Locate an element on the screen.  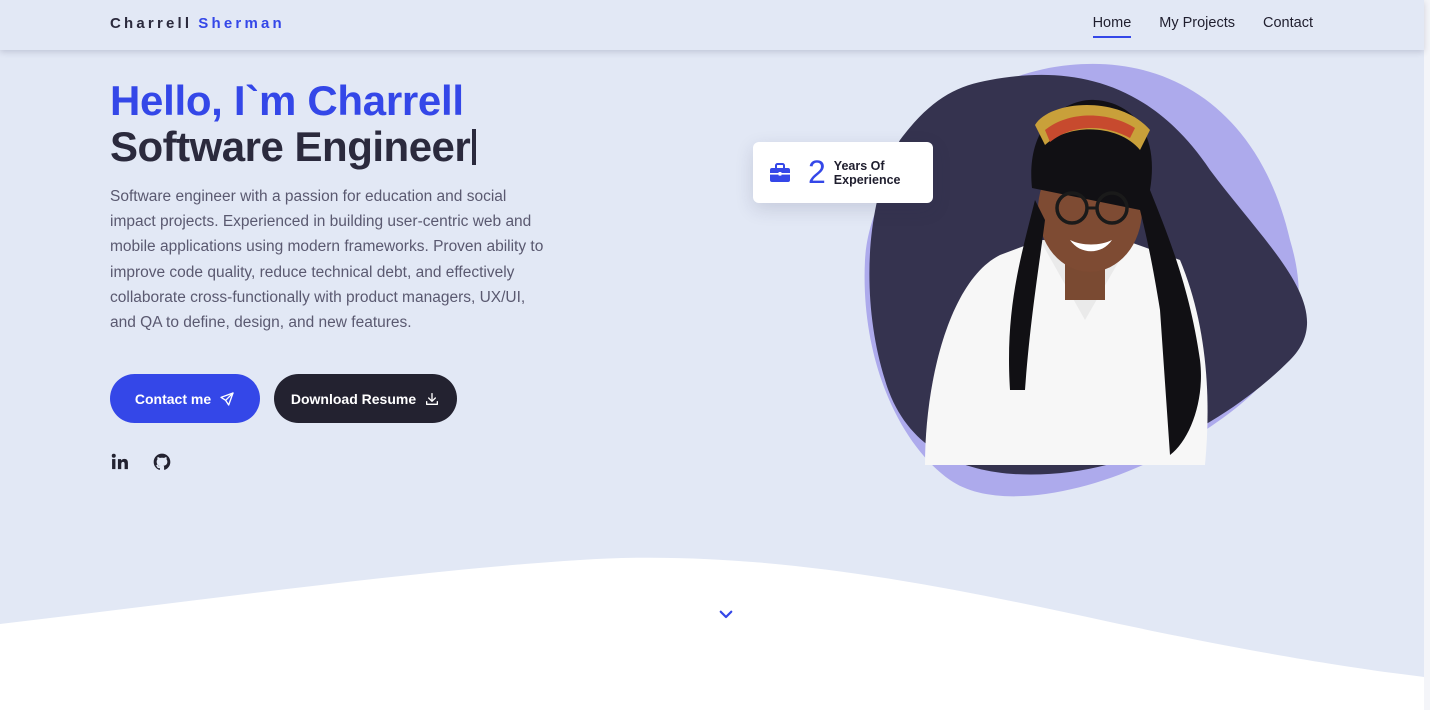
linkedin-link is located at coordinates (120, 462).